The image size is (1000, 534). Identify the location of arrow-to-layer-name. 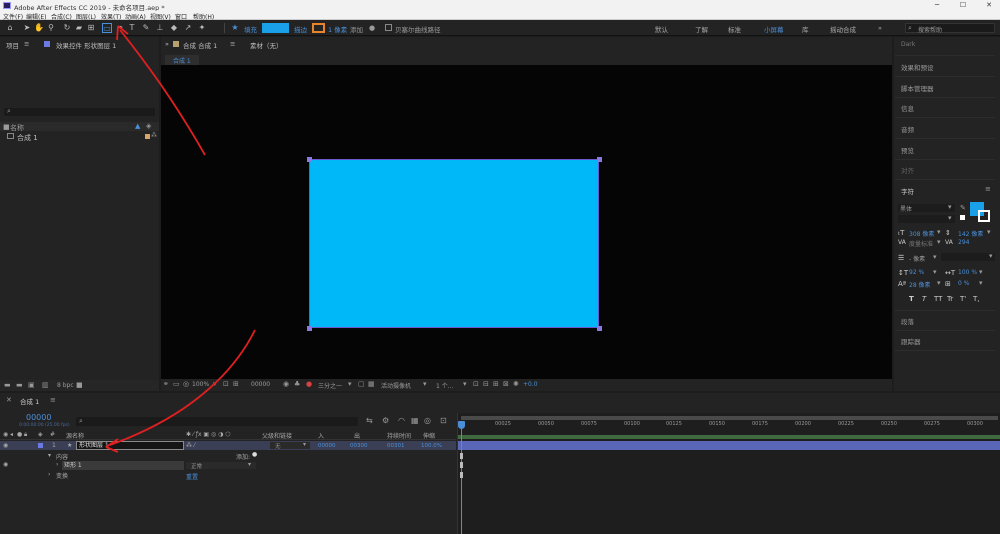
(182, 387).